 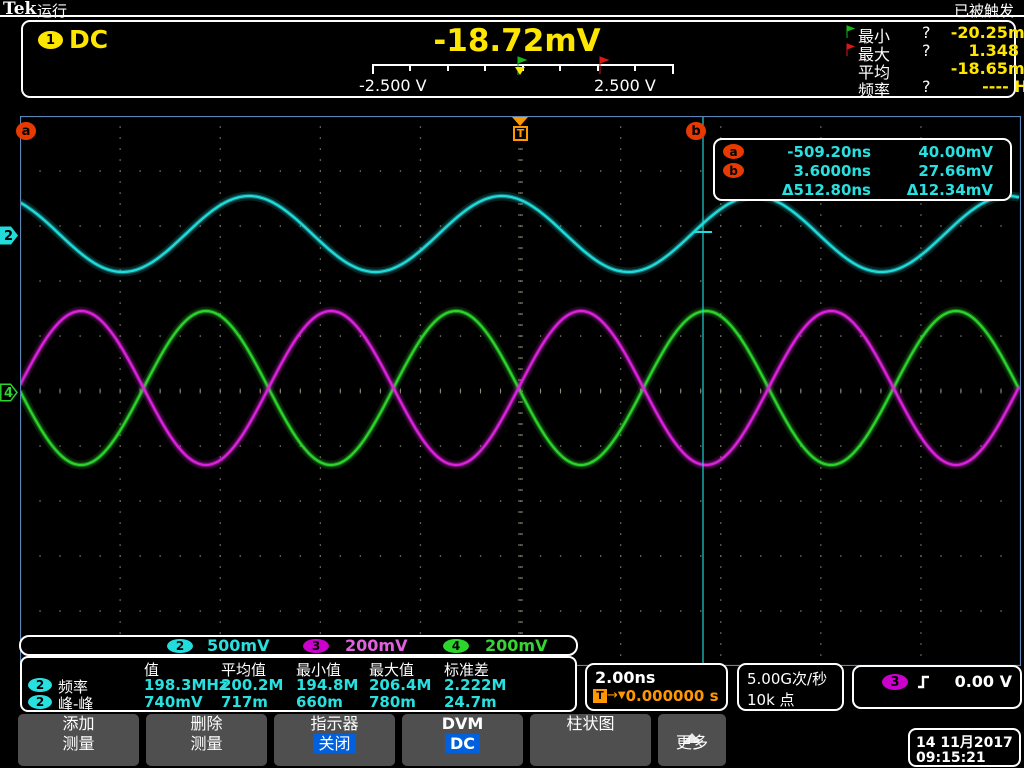 What do you see at coordinates (933, 88) in the screenshot?
I see `stat-row-frequency: 频率 ? ---- Hz` at bounding box center [933, 88].